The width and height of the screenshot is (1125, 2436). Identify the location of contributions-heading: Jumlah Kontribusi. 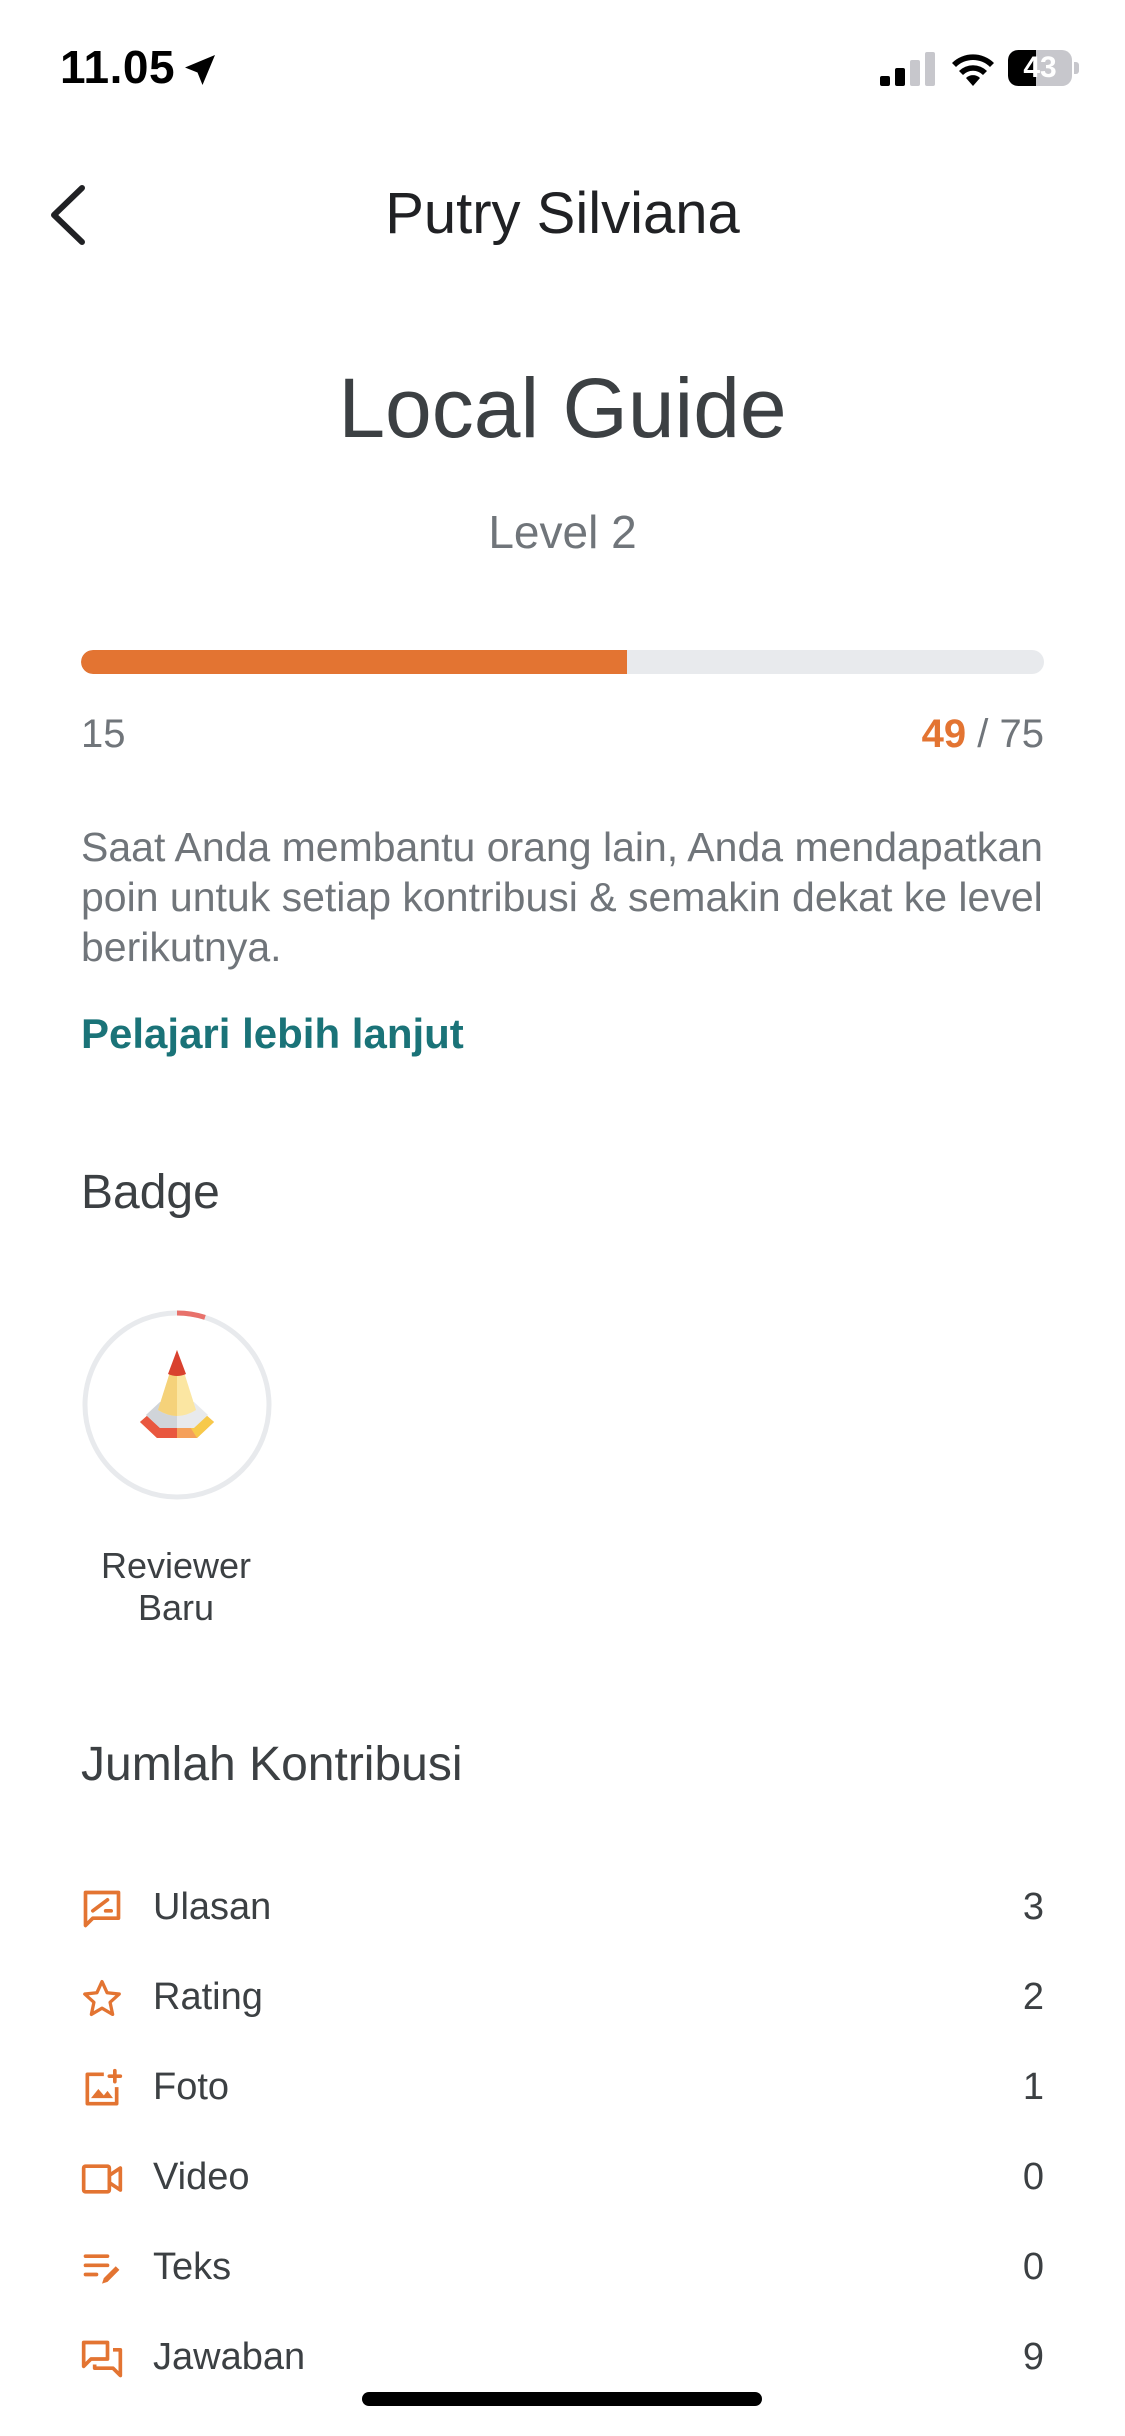
(272, 1764).